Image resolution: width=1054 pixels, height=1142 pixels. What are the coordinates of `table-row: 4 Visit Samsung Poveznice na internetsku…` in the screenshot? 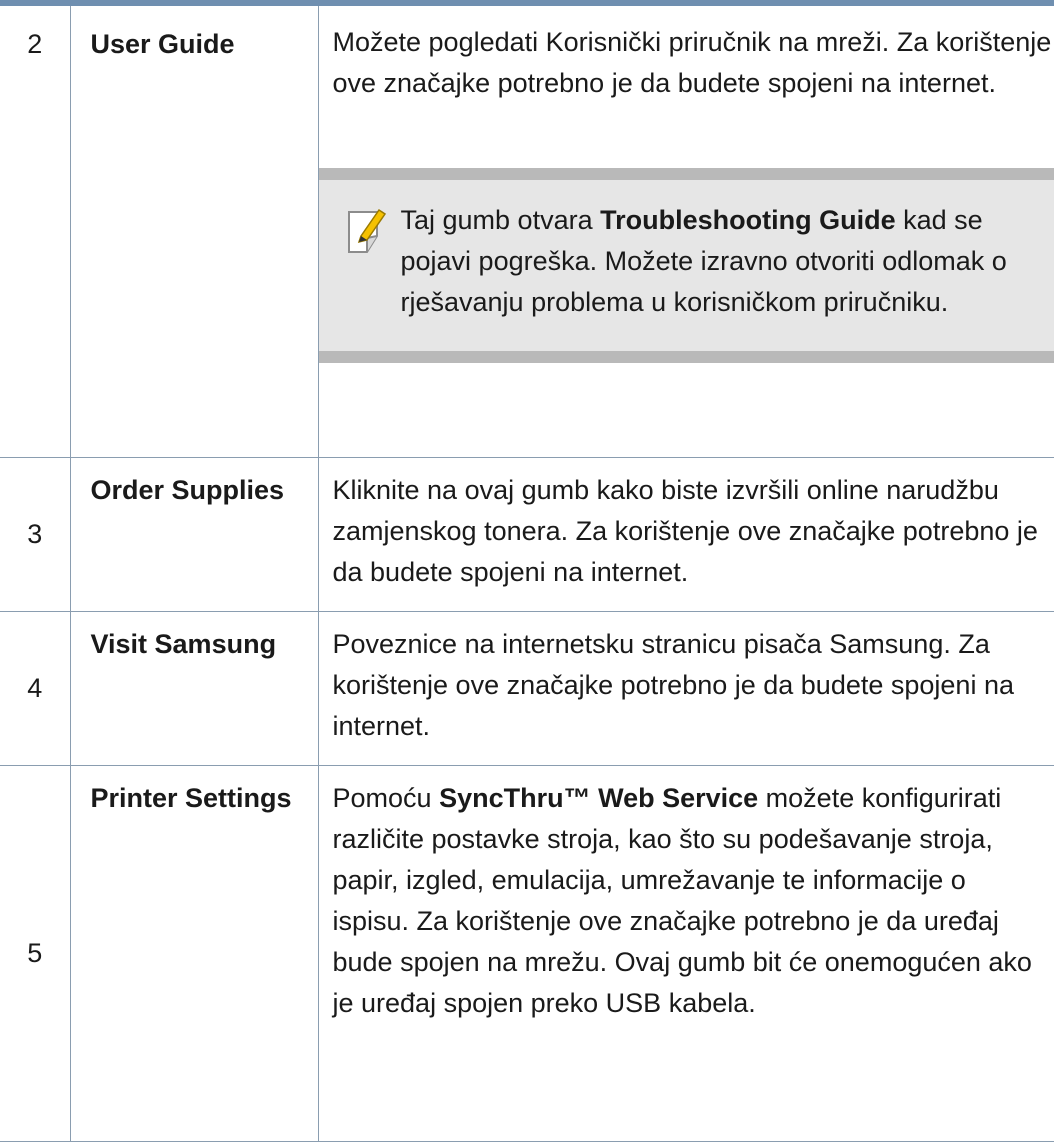 It's located at (527, 689).